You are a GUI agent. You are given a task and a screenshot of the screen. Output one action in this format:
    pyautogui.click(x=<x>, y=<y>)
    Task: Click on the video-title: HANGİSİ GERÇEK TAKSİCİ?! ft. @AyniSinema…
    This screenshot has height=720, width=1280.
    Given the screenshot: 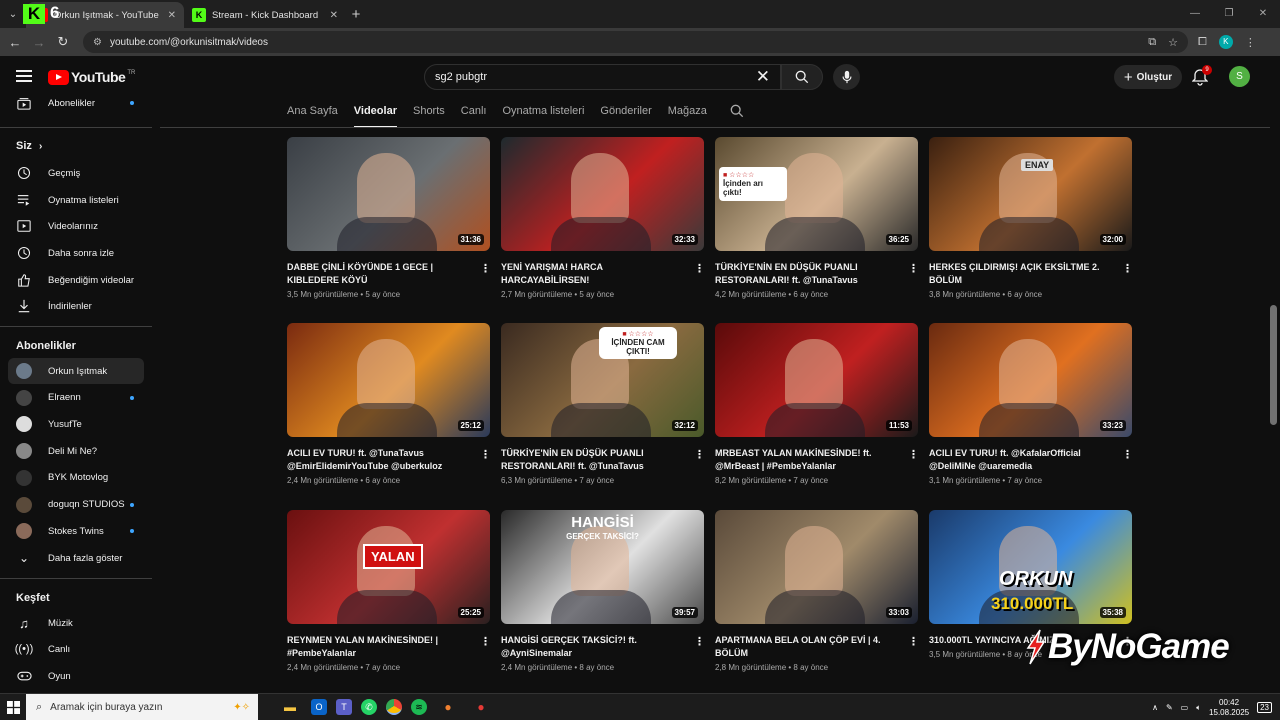 What is the action you would take?
    pyautogui.click(x=593, y=647)
    